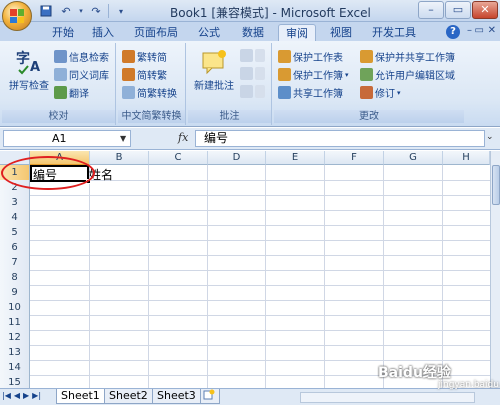  Describe the element at coordinates (15, 293) in the screenshot. I see `row-header-9: 9` at that location.